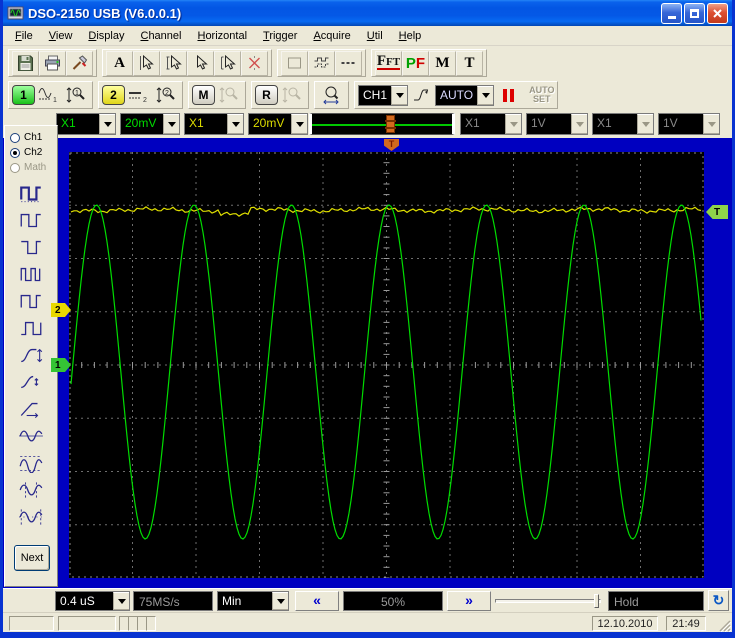  Describe the element at coordinates (278, 124) in the screenshot. I see `ch2-volts-combo: 20mV` at that location.